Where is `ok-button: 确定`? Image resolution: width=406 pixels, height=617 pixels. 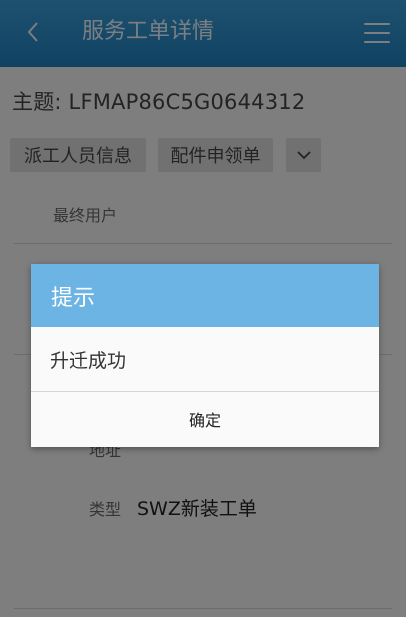 ok-button: 确定 is located at coordinates (205, 419).